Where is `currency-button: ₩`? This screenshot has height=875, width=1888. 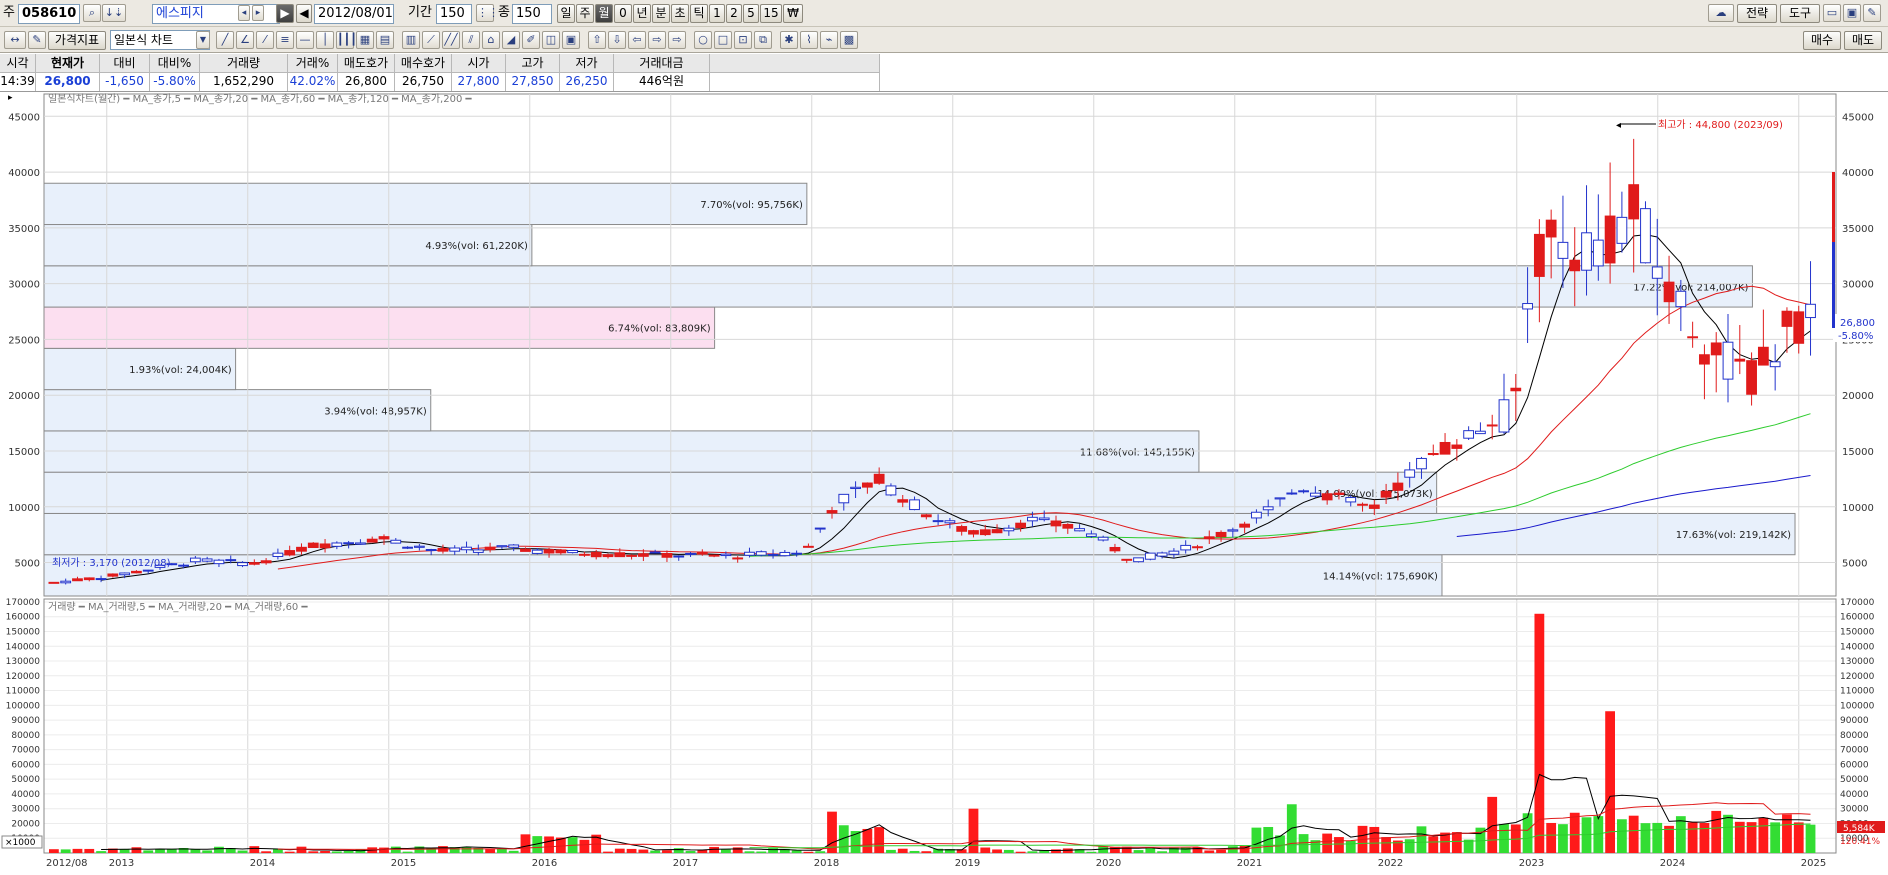 currency-button: ₩ is located at coordinates (793, 13).